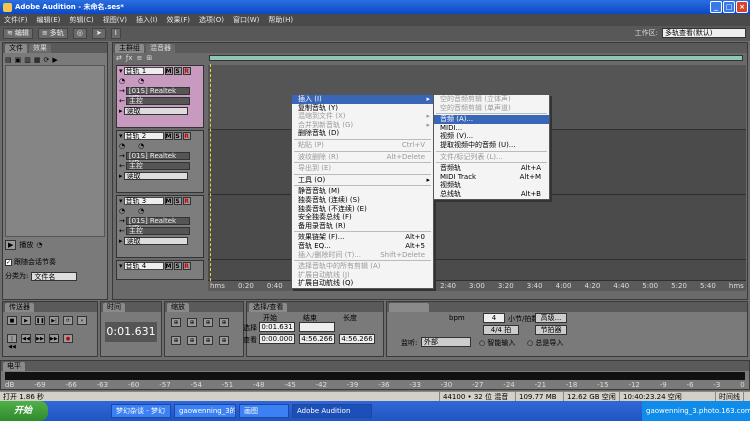 Image resolution: width=750 pixels, height=421 pixels. I want to click on menu-item: 删除音轨 (D), so click(362, 133).